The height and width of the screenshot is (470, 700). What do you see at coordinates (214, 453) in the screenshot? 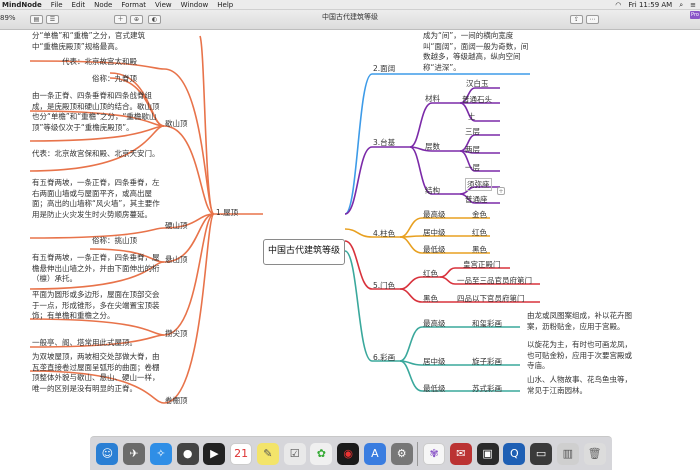
I see `video-icon: ▶` at bounding box center [214, 453].